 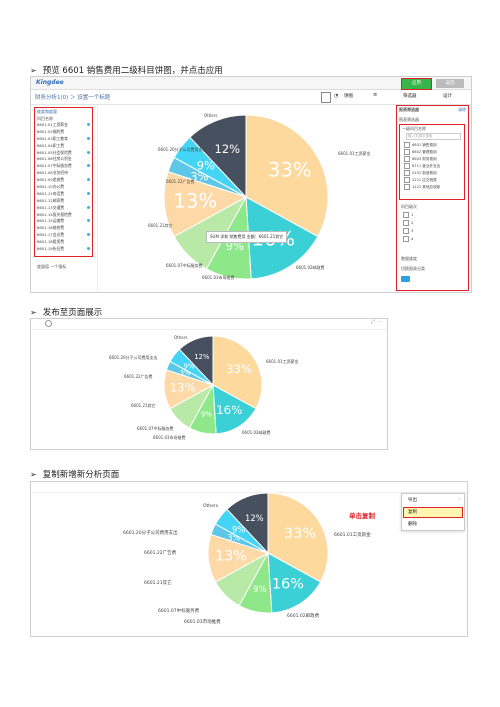 I want to click on filter-item-label: 6602 管理费用, so click(x=424, y=152).